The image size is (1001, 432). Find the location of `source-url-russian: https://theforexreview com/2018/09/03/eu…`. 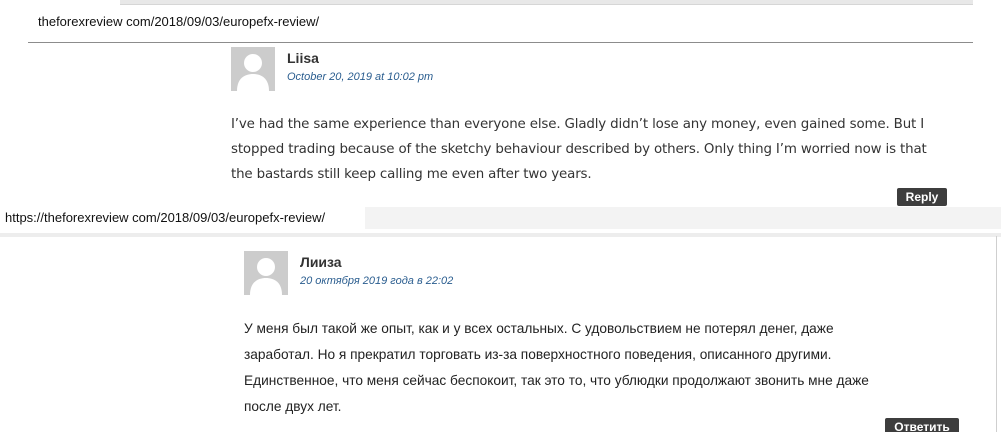

source-url-russian: https://theforexreview com/2018/09/03/eu… is located at coordinates (165, 217).